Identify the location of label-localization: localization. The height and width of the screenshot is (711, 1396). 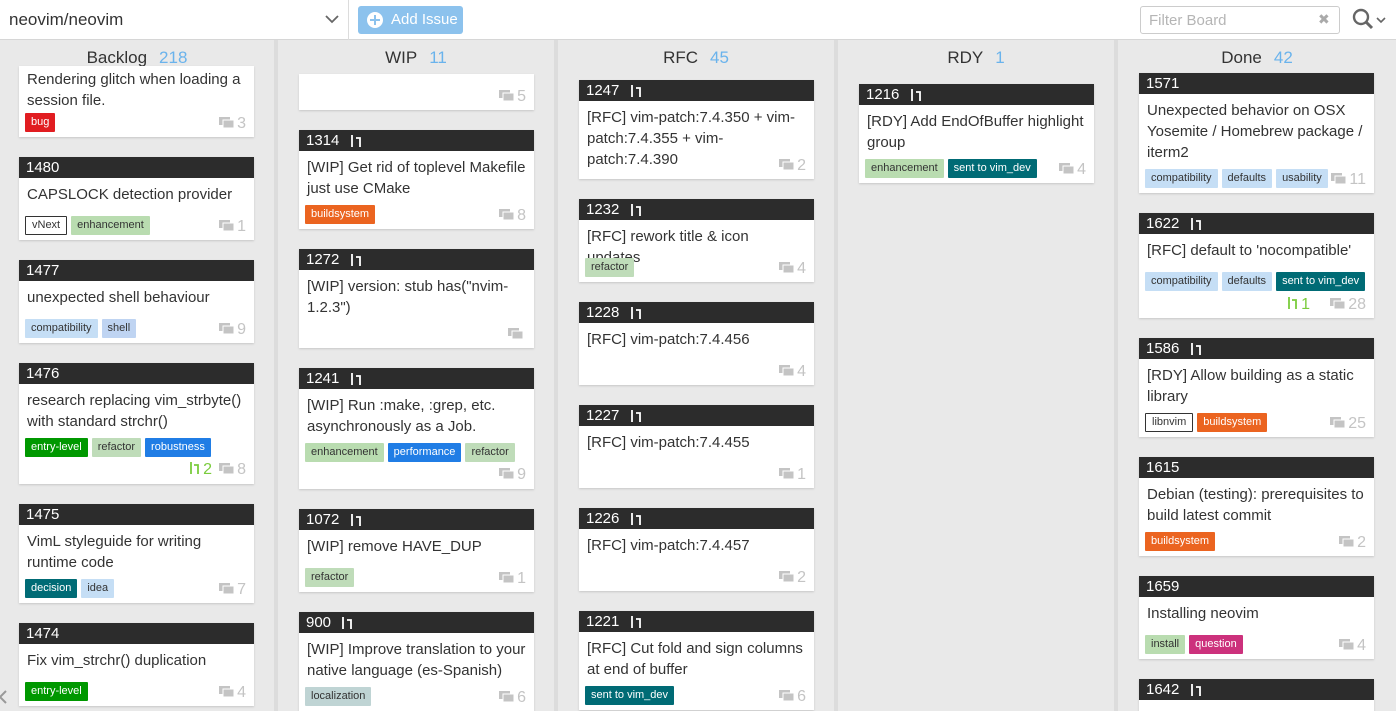
(338, 696).